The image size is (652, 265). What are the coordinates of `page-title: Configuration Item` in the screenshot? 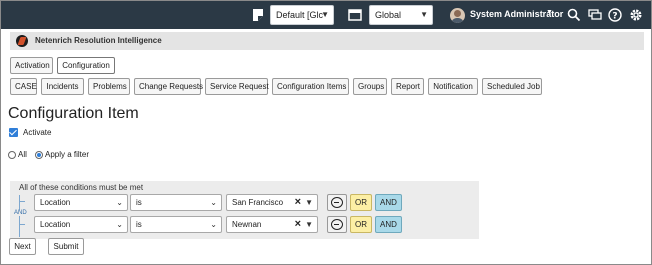 It's located at (73, 113).